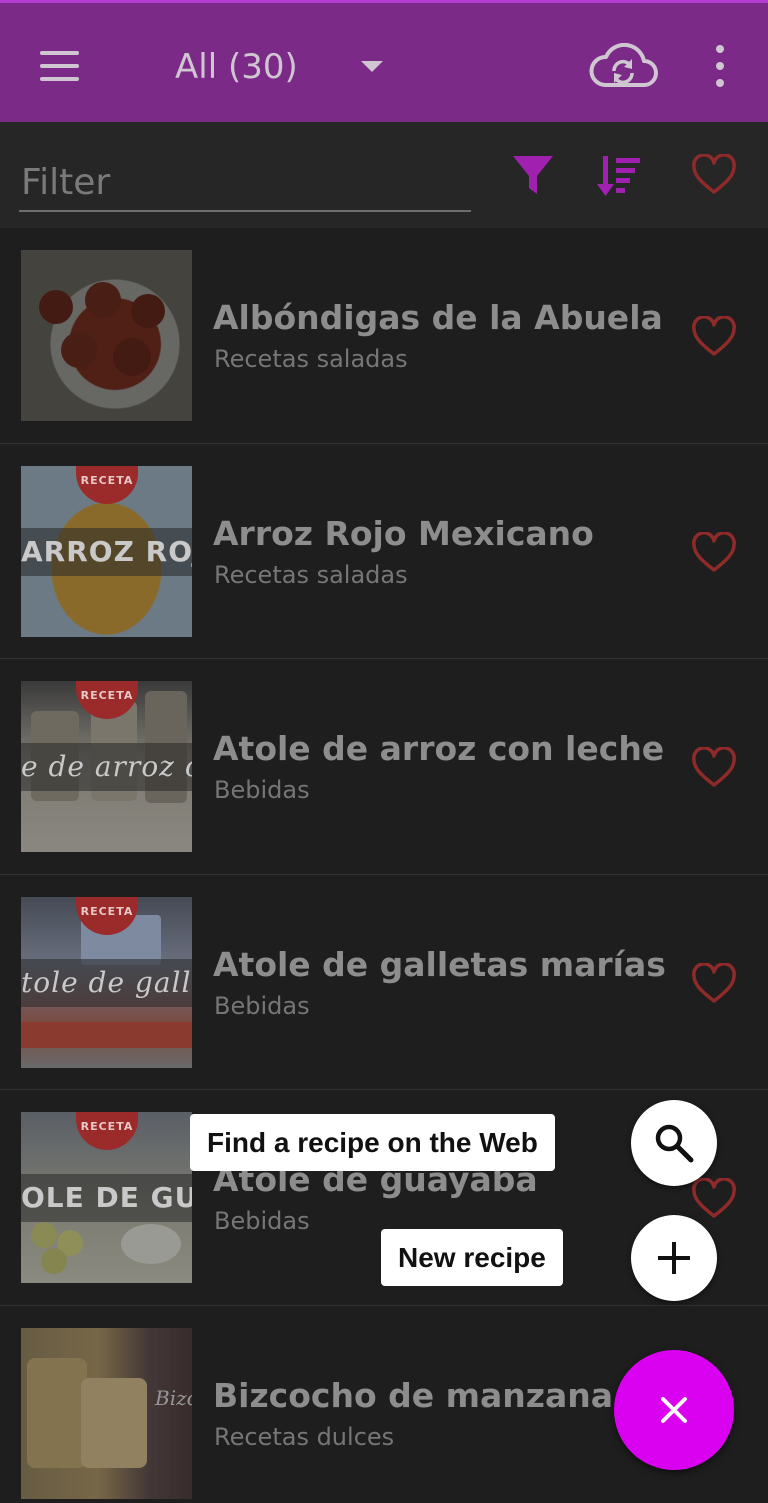 This screenshot has width=768, height=1503. I want to click on recipe-thumbnail: e de arroz con l RECETA, so click(106, 766).